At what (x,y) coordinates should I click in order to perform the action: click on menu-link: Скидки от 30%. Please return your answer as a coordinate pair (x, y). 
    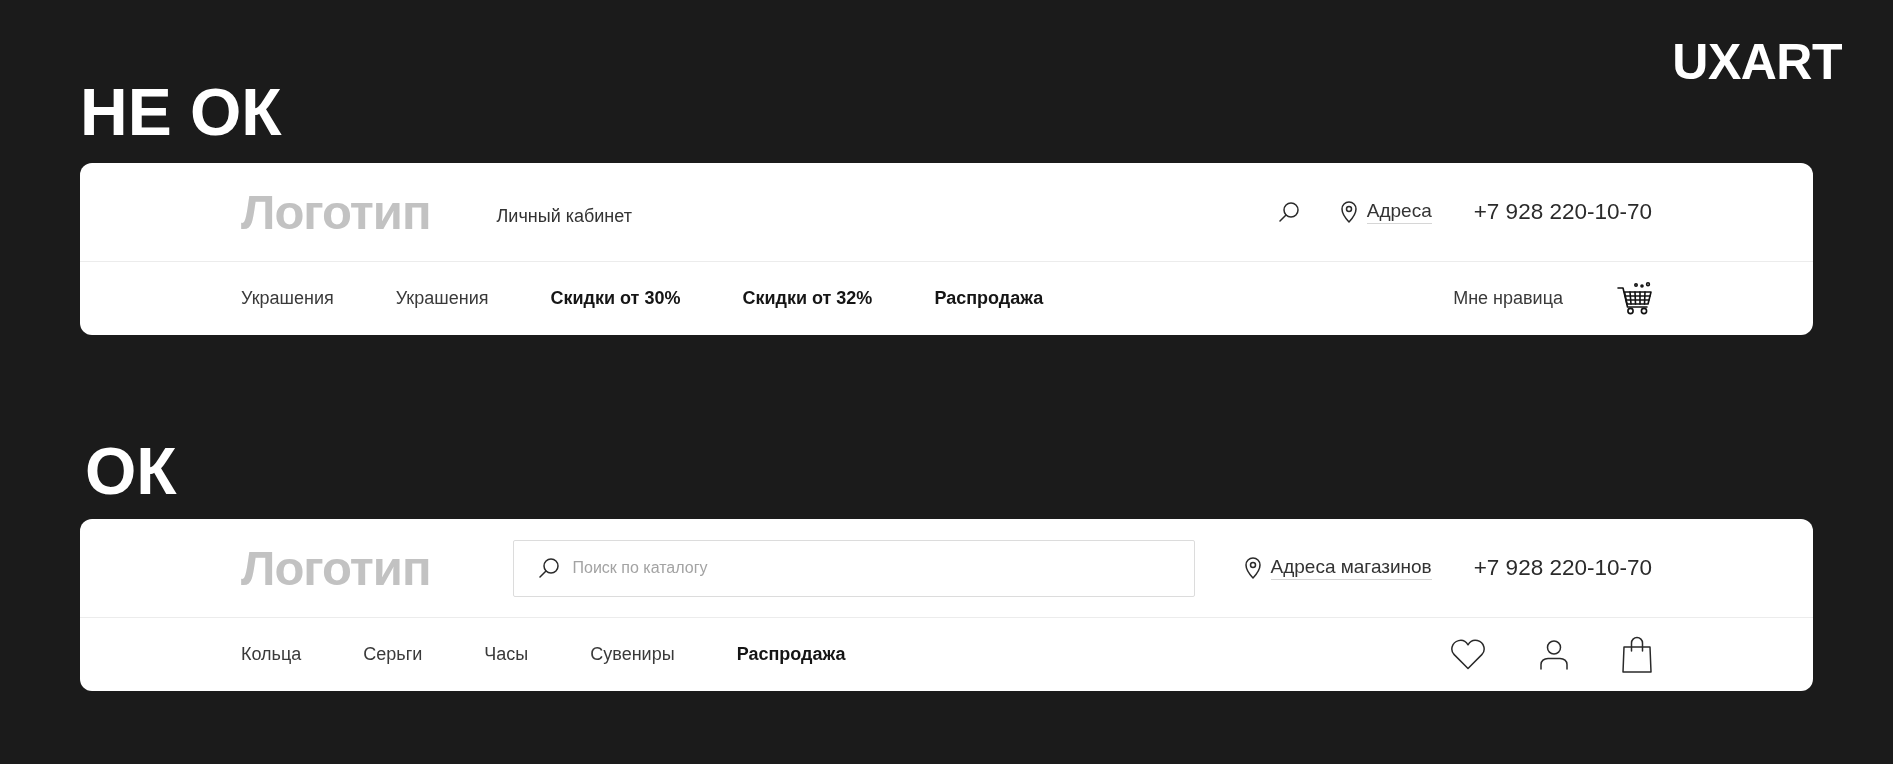
    Looking at the image, I should click on (615, 298).